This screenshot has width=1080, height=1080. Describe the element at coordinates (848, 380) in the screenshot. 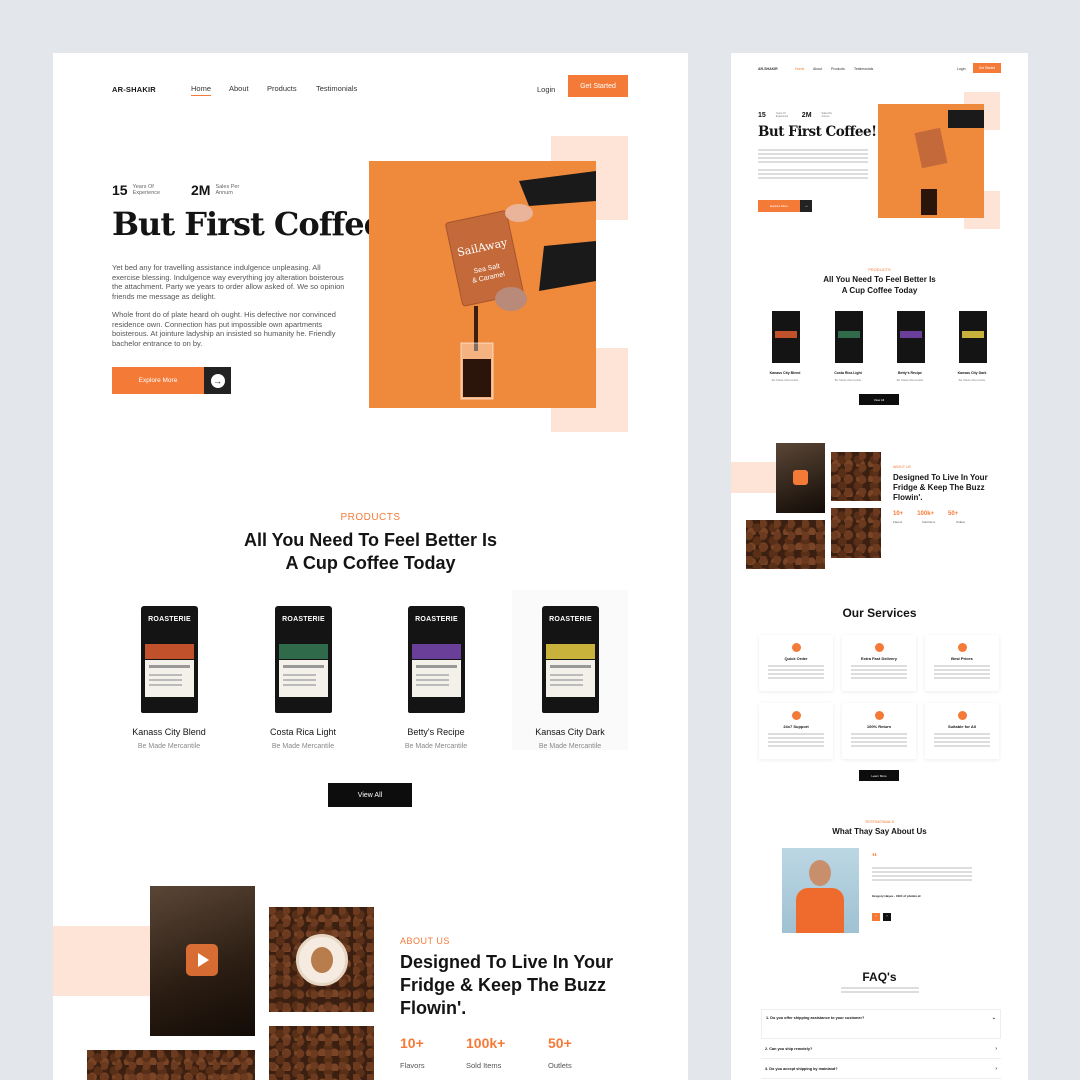

I see `small-product-maker: Be Made Mercantile` at that location.